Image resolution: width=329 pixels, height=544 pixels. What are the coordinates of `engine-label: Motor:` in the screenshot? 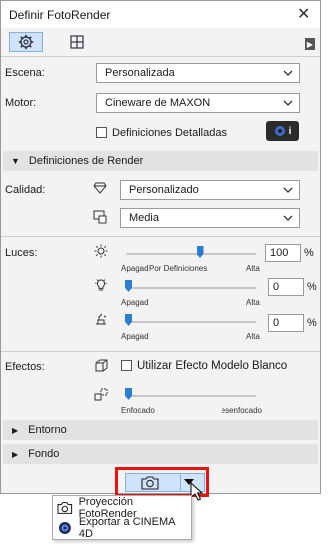 It's located at (21, 103).